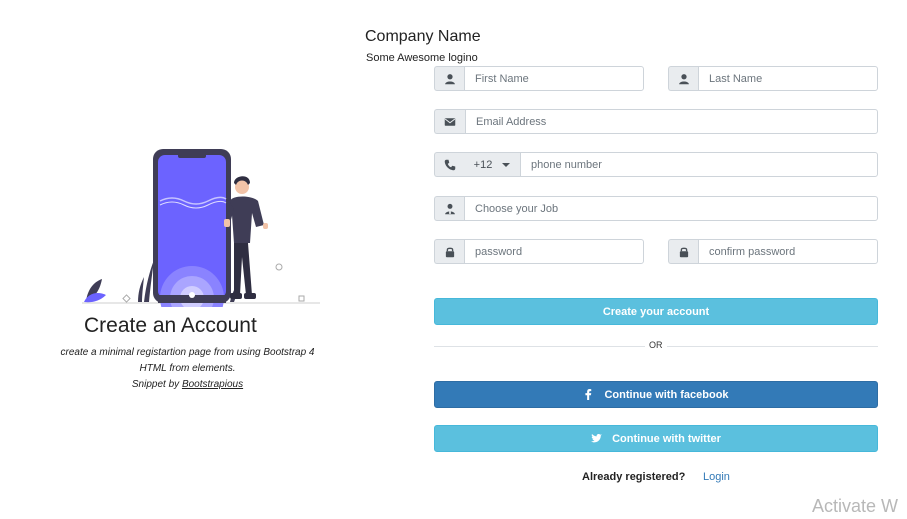 The width and height of the screenshot is (907, 519). I want to click on description-line-2: HTML from elements., so click(187, 368).